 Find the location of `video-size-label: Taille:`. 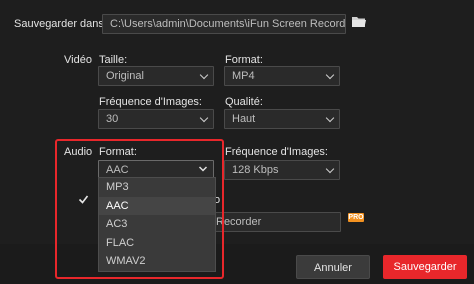

video-size-label: Taille: is located at coordinates (113, 60).